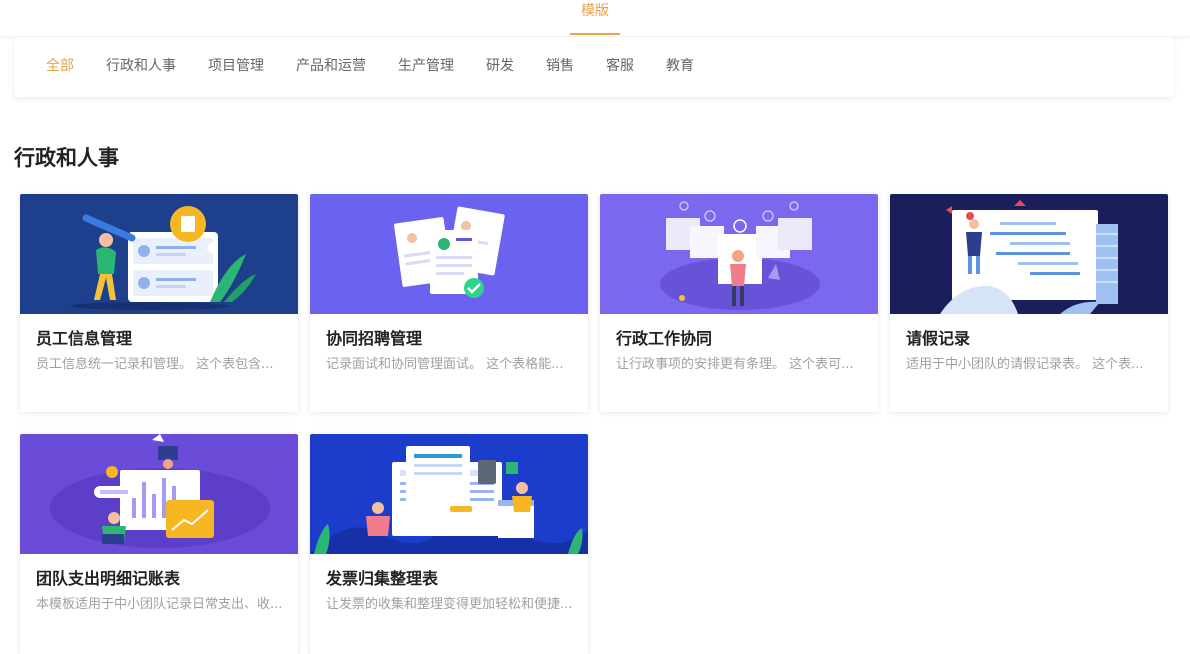 The width and height of the screenshot is (1190, 654). Describe the element at coordinates (594, 67) in the screenshot. I see `category-filter-bar: 全部 行政和人事 项目管理 产品和运营 生产管理 研发 销售 客服 教育` at that location.